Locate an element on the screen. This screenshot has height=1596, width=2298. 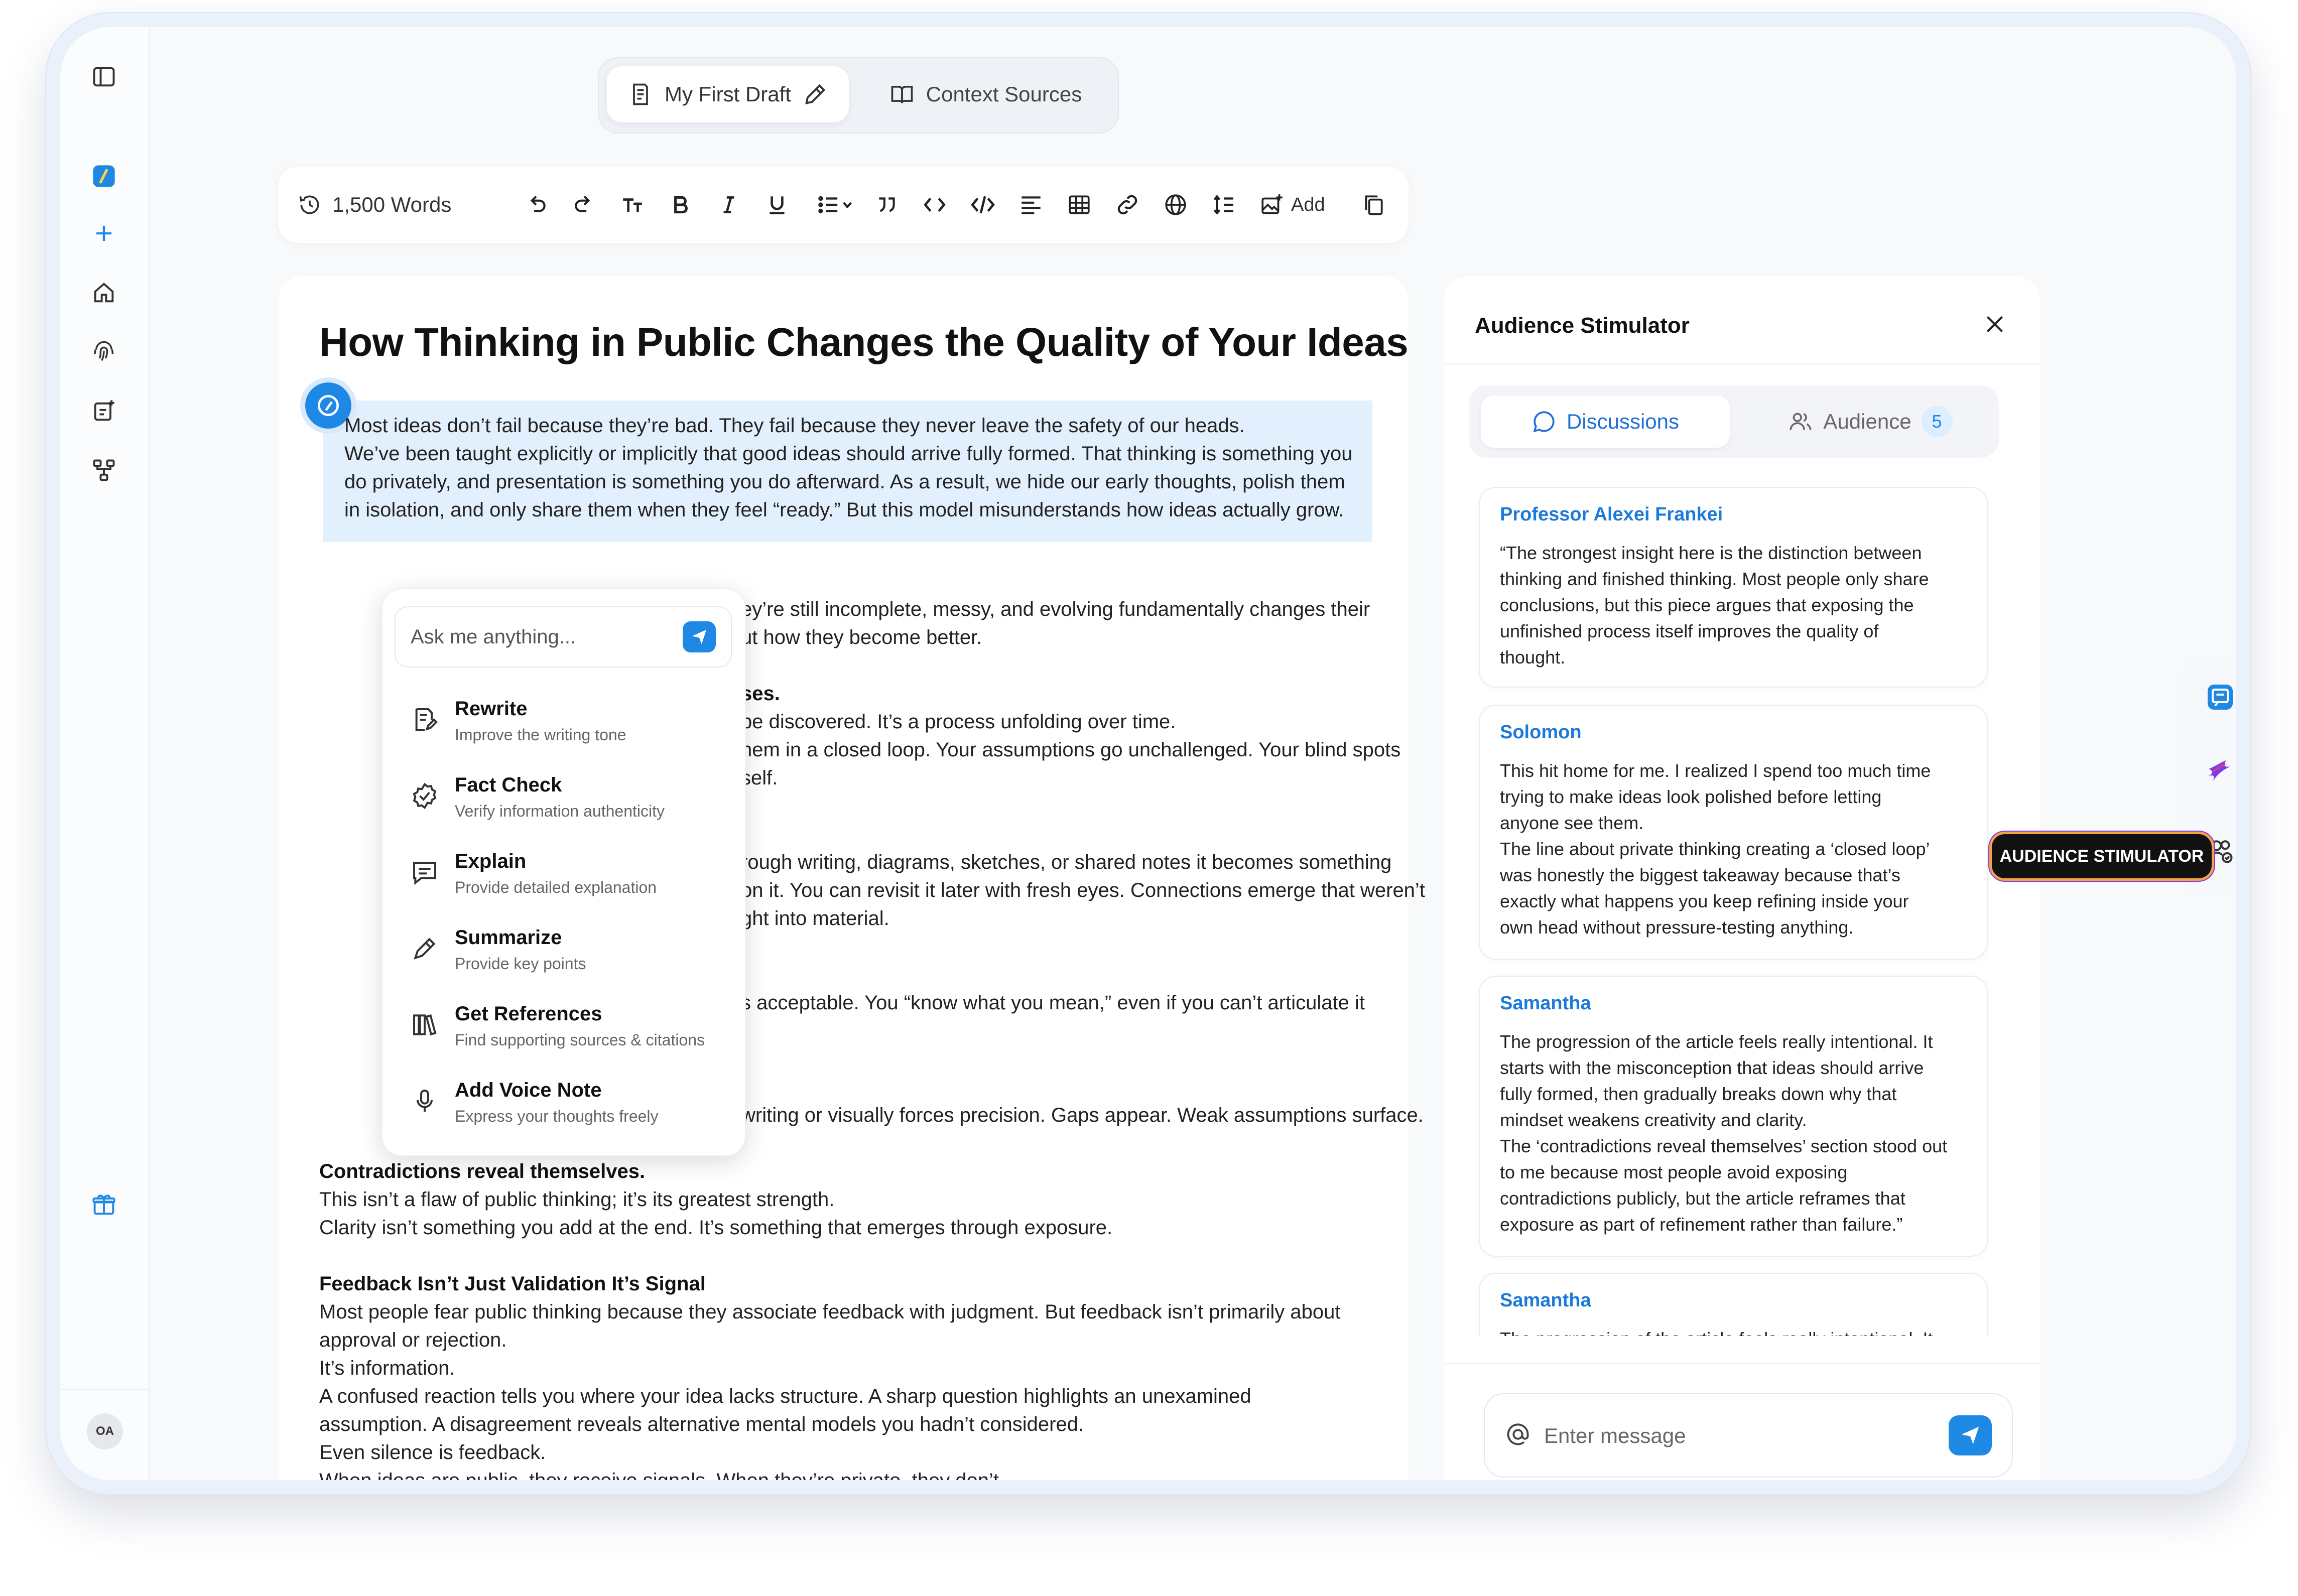
code-icon is located at coordinates (935, 205).